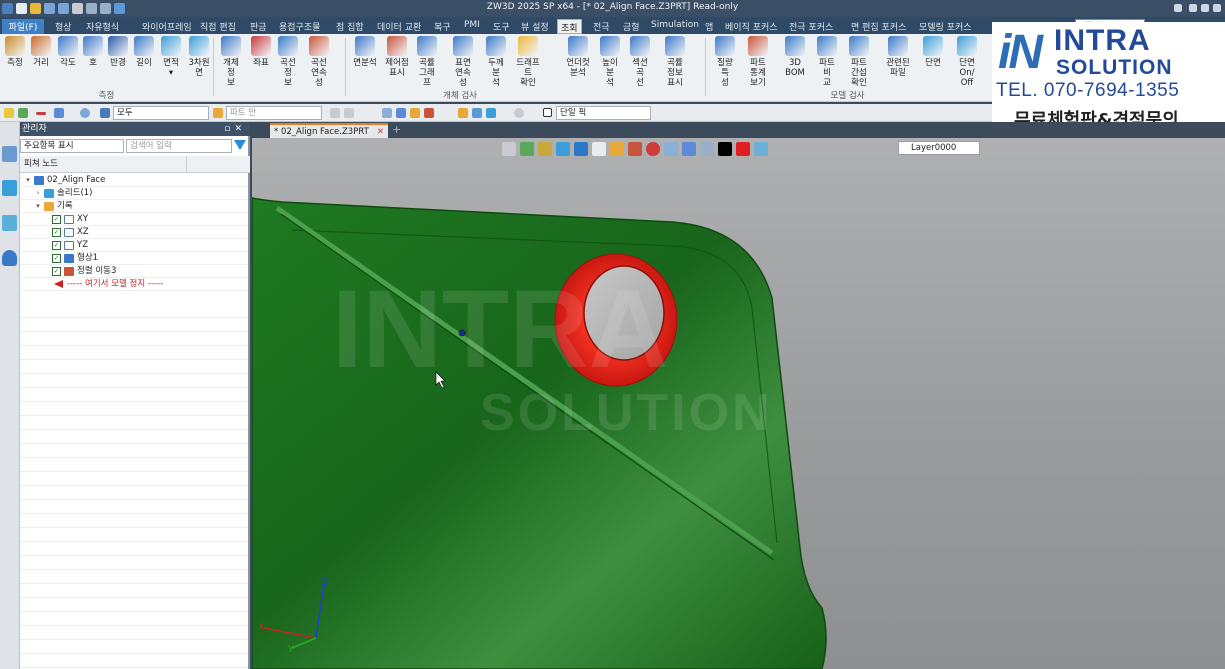  Describe the element at coordinates (1193, 8) in the screenshot. I see `minimize-icon` at that location.